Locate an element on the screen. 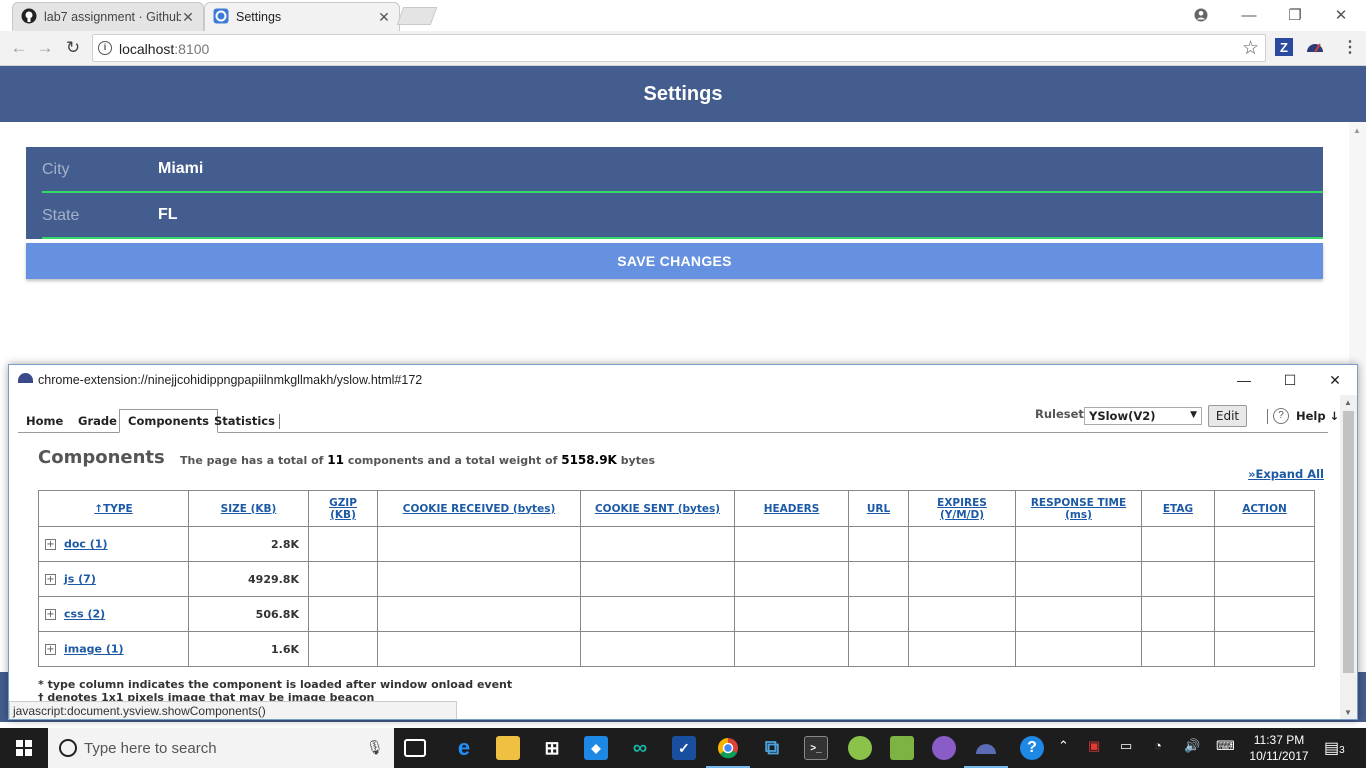 This screenshot has width=1366, height=768. help-taskbar-icon: ? is located at coordinates (1032, 748).